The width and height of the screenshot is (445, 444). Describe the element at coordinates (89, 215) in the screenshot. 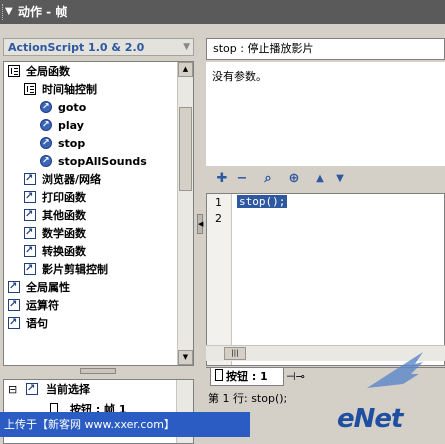

I see `tree-item: 其他函数` at that location.